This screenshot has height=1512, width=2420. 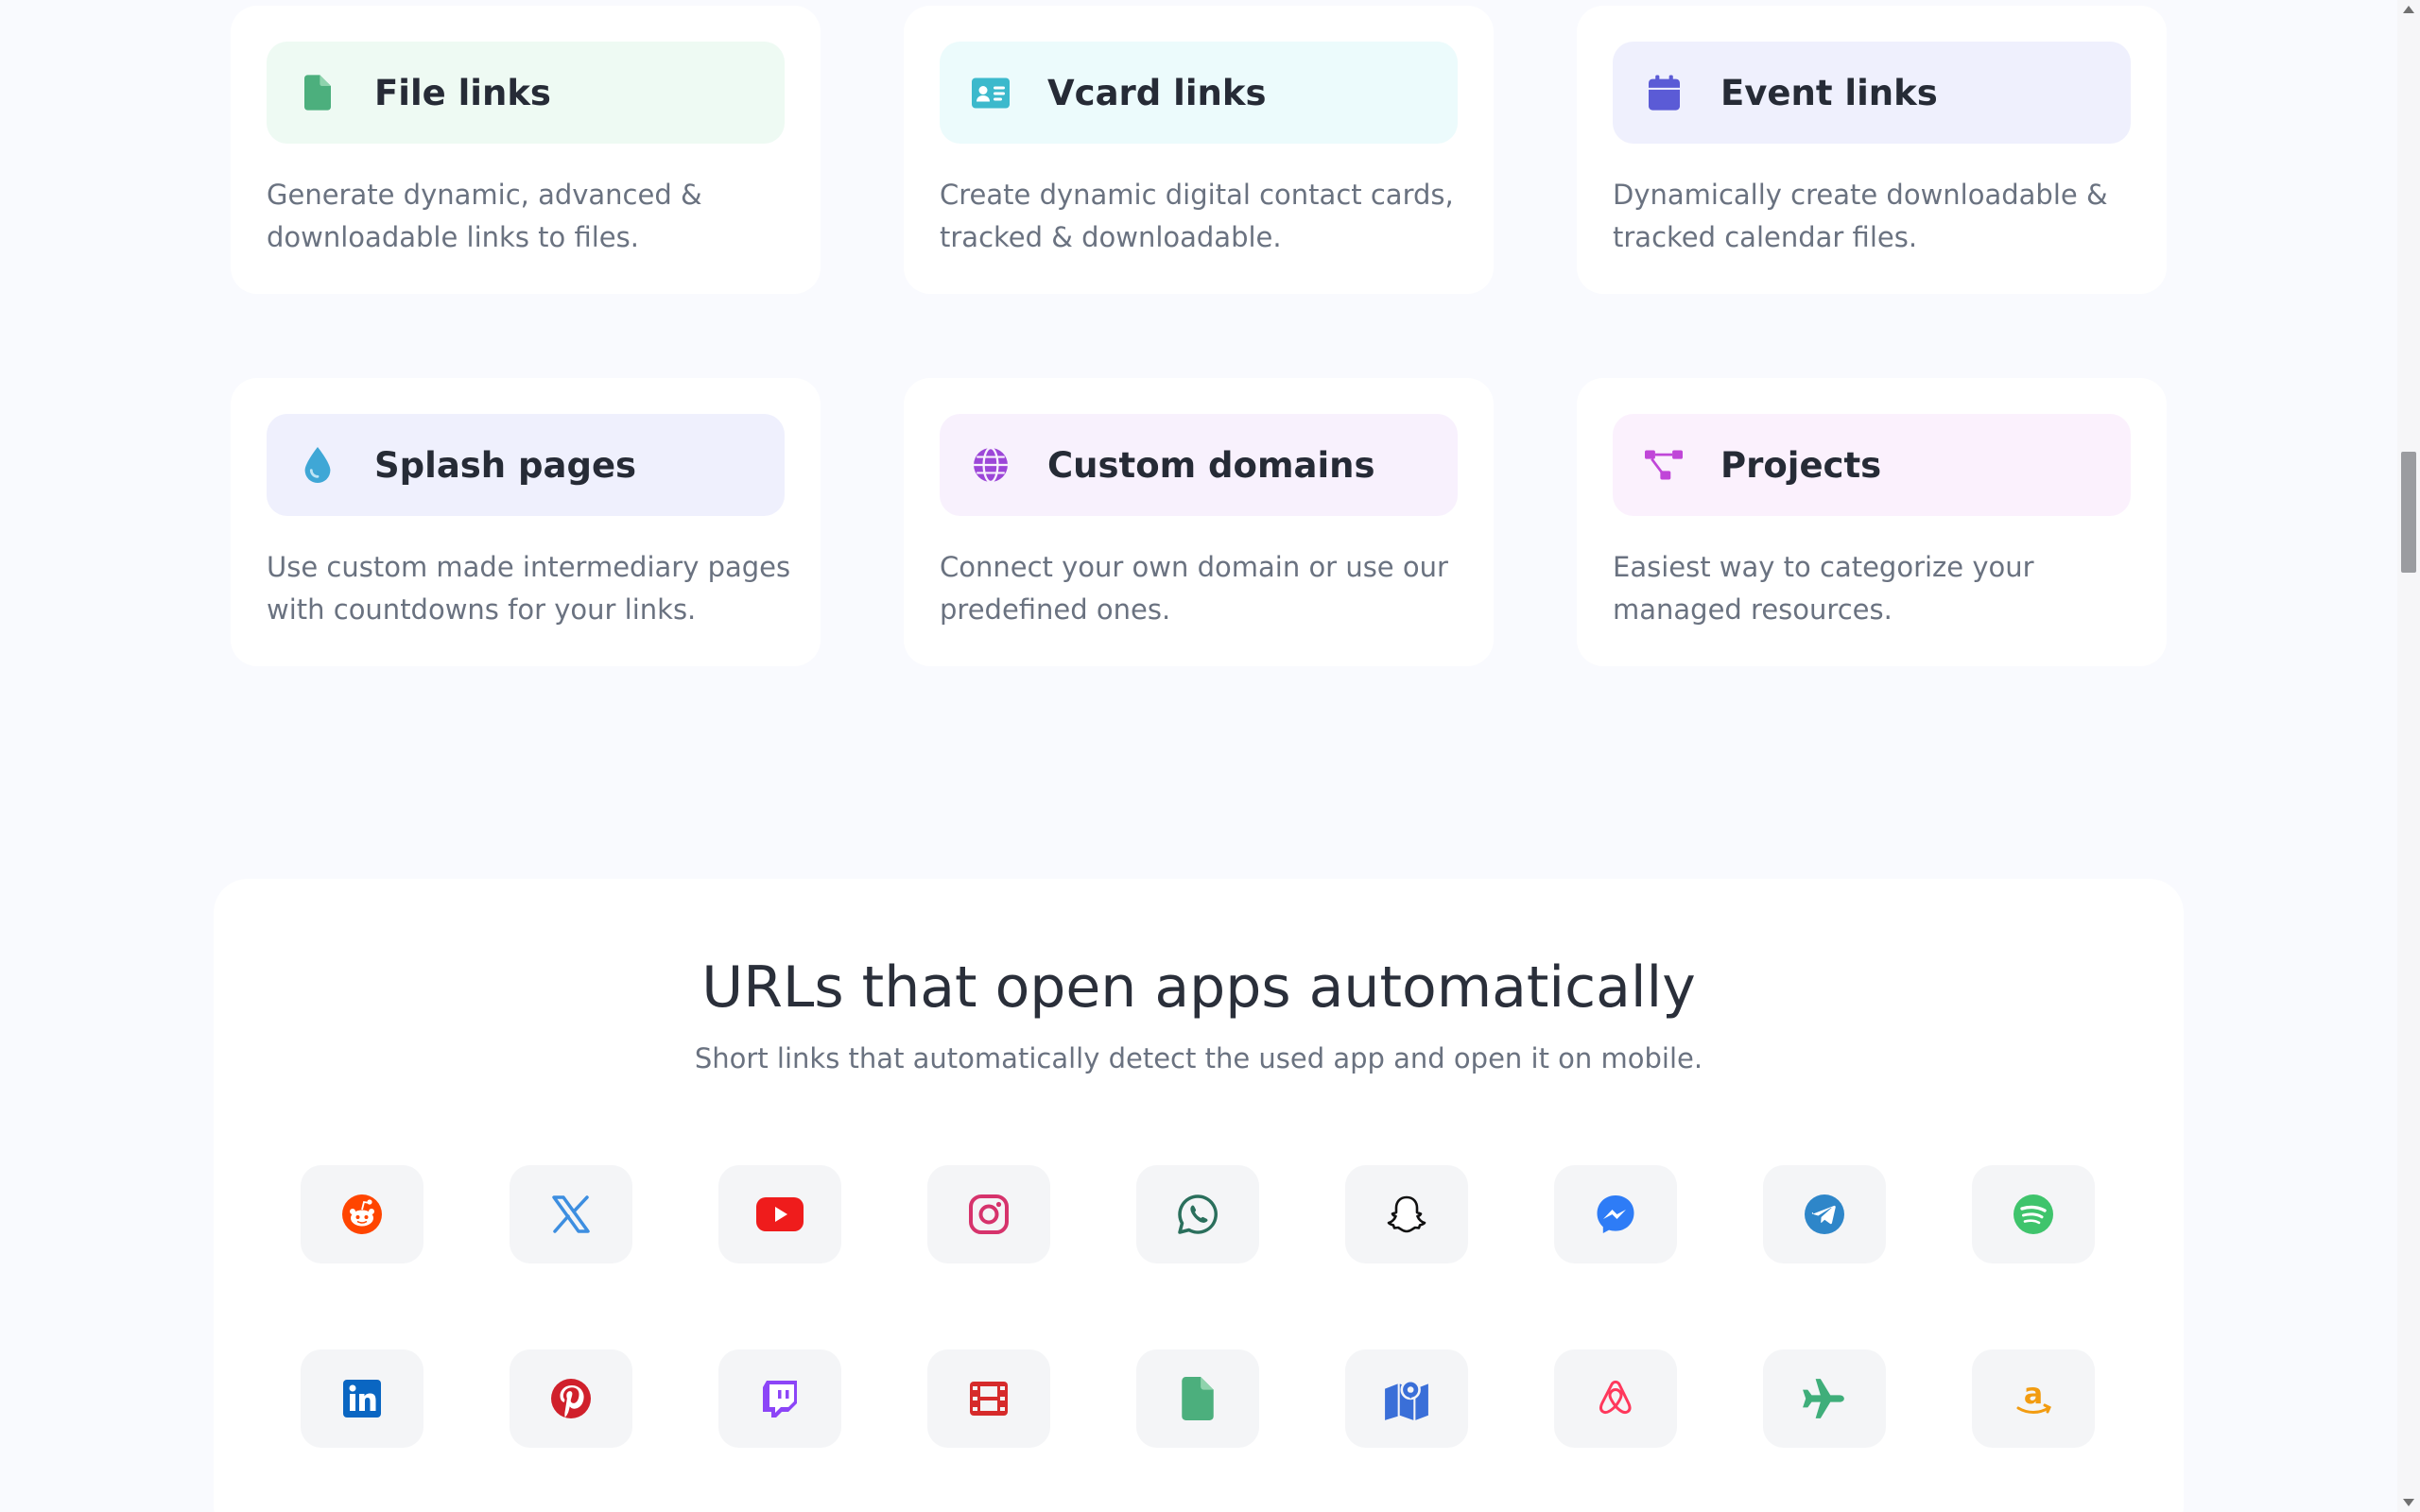 I want to click on whatsapp-icon, so click(x=1198, y=1214).